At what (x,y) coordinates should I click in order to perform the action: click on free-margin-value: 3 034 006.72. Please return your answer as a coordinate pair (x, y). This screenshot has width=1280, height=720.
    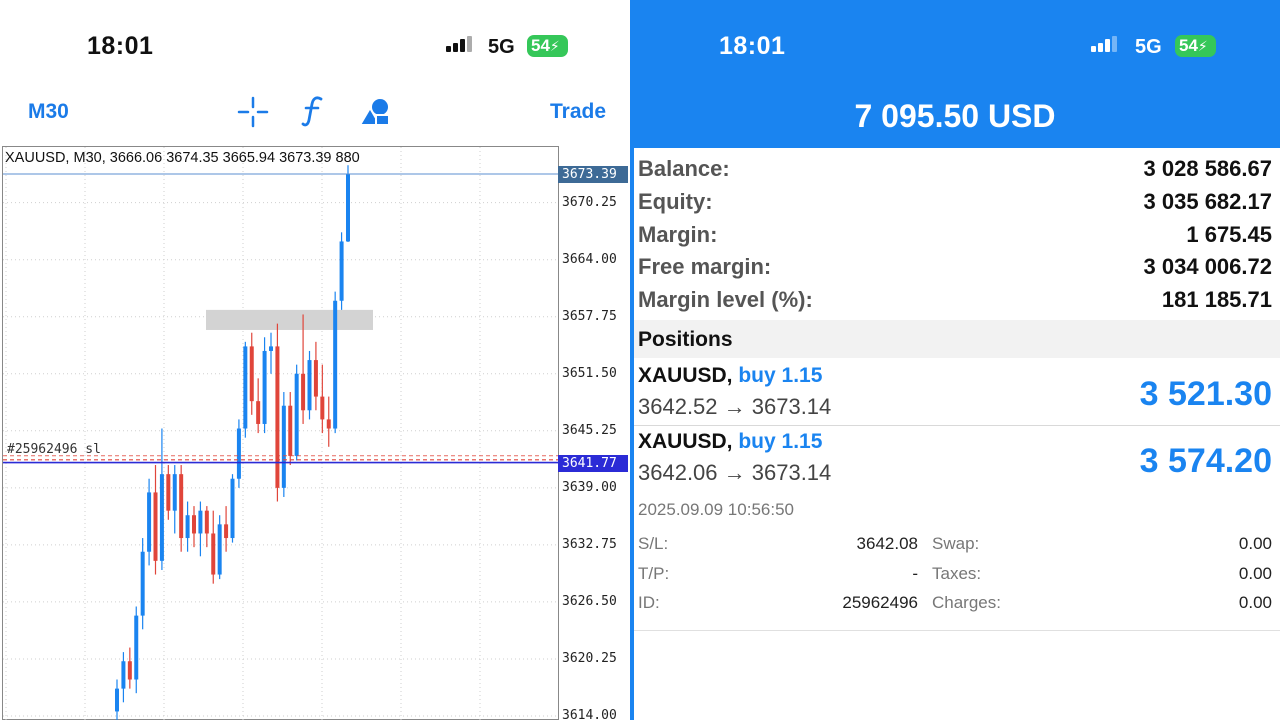
    Looking at the image, I should click on (1207, 266).